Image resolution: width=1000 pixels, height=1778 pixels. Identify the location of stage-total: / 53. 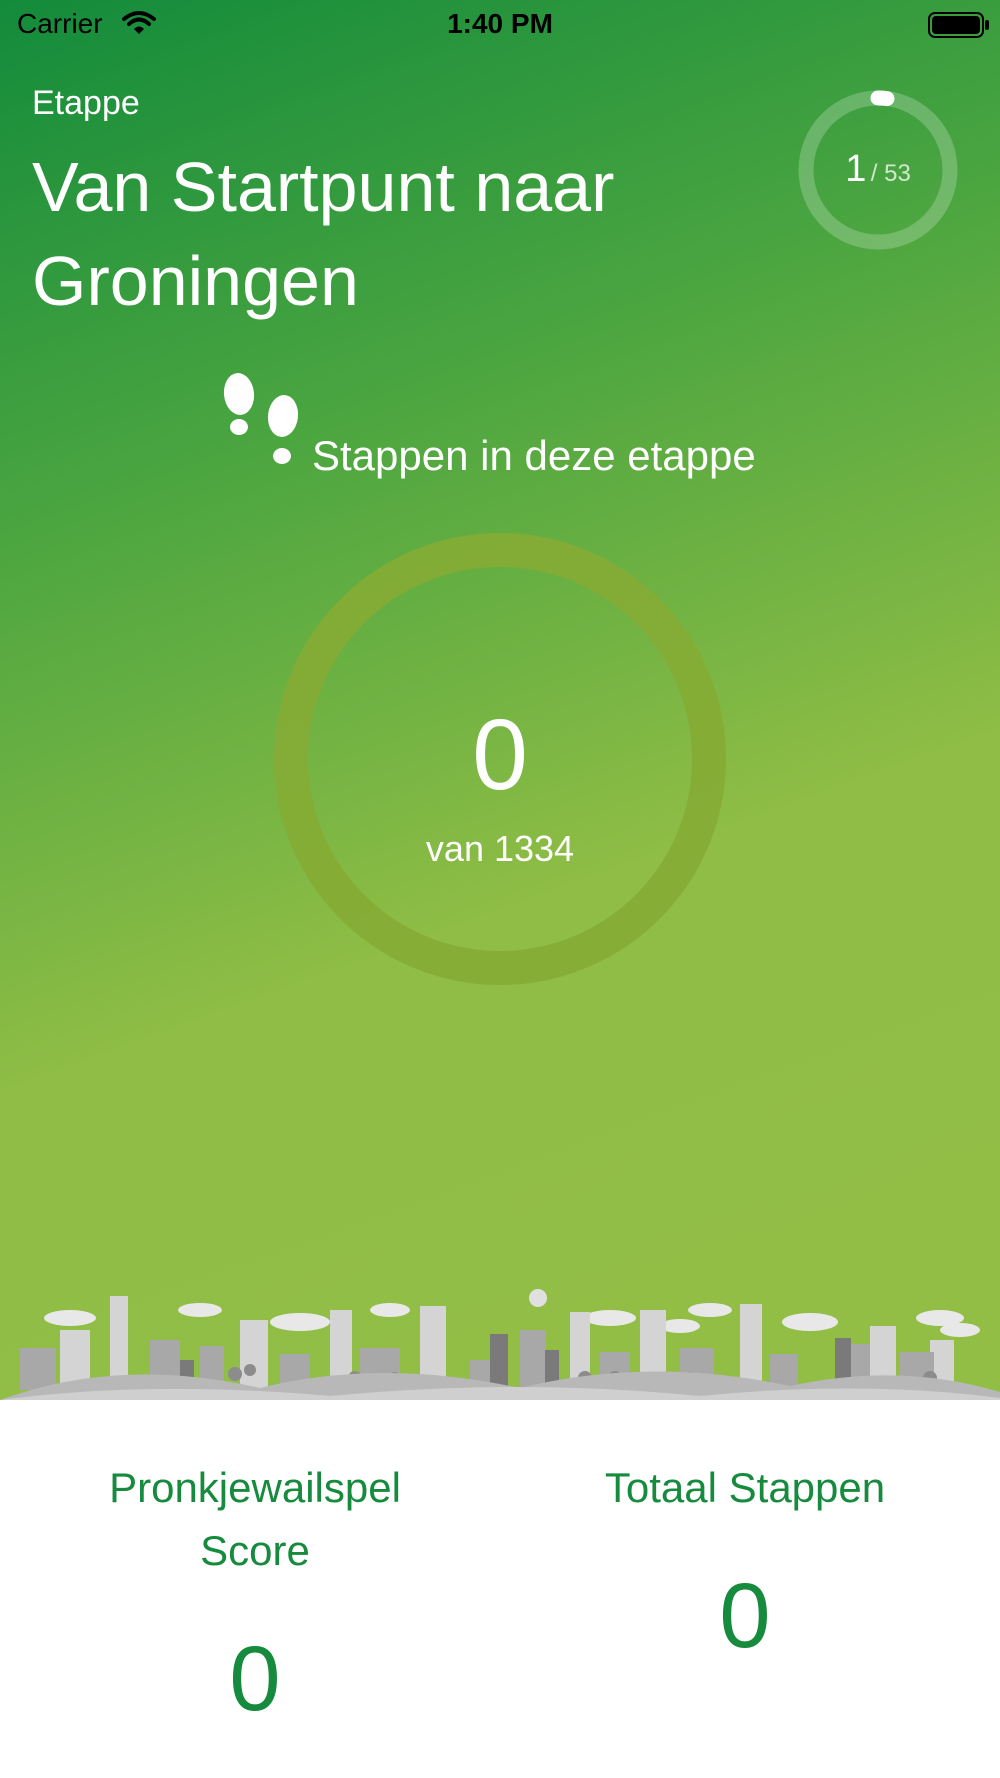
(890, 173).